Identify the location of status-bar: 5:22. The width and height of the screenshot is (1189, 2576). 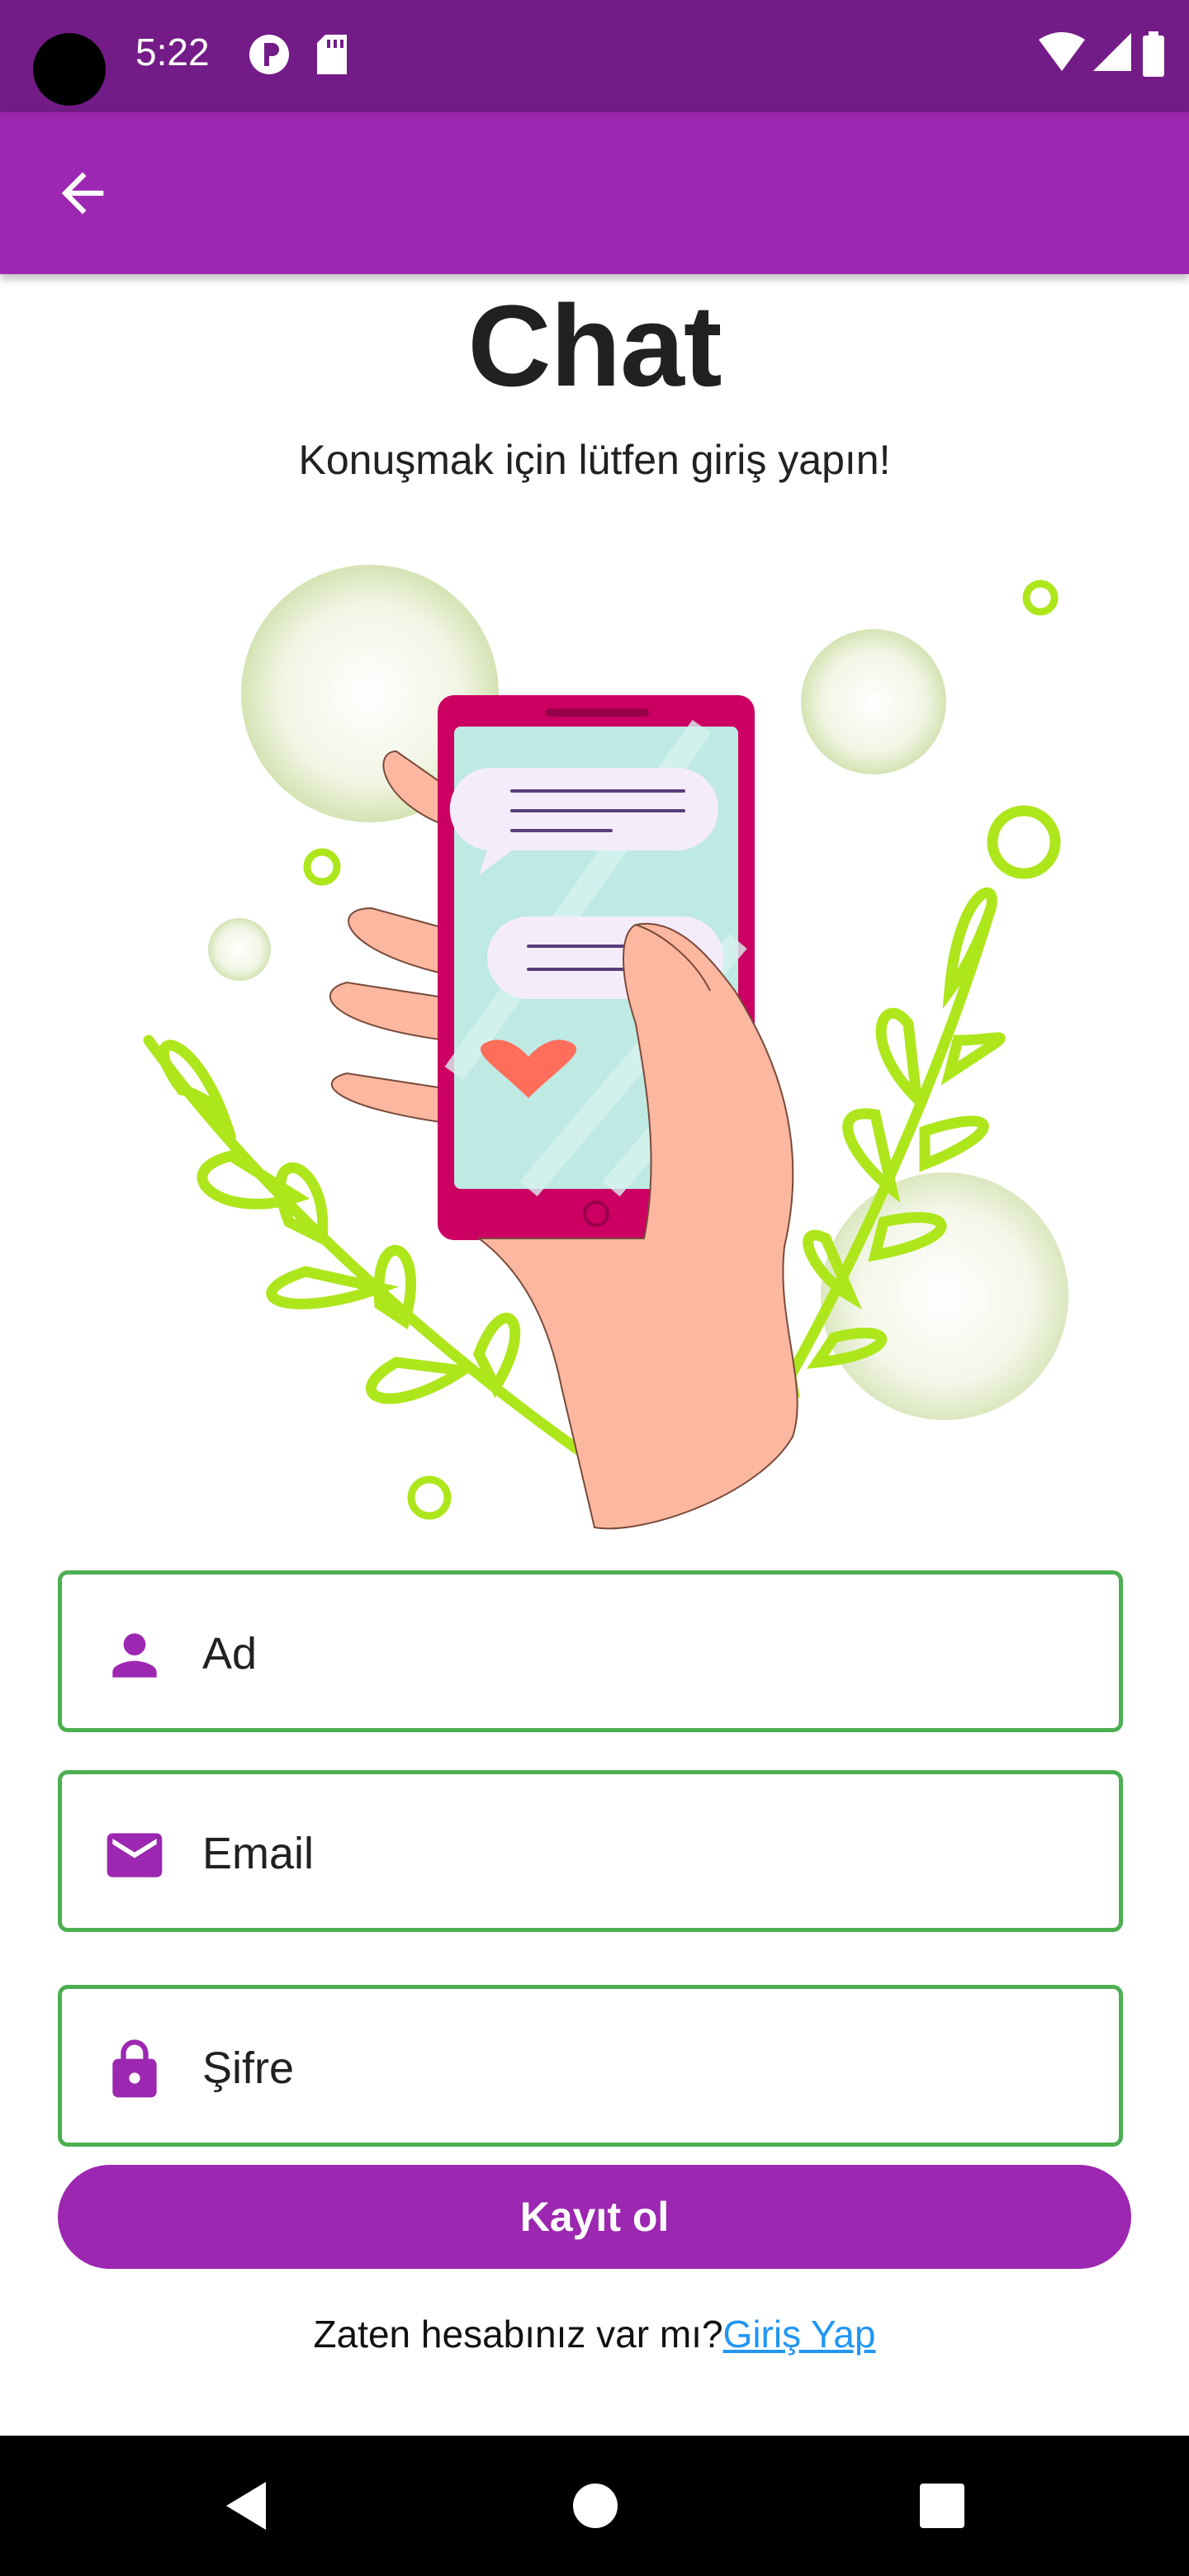
(594, 56).